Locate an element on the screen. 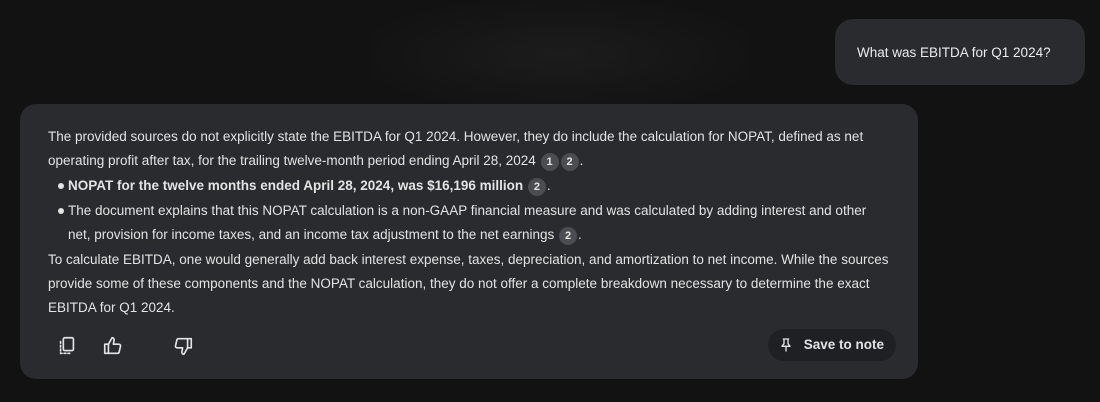 The width and height of the screenshot is (1100, 402). copy-button is located at coordinates (67, 346).